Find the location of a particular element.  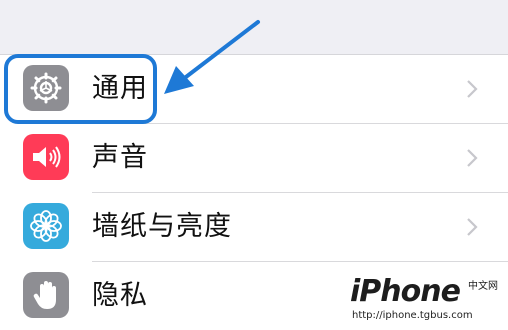

settings-row-label: 声音 is located at coordinates (120, 157).